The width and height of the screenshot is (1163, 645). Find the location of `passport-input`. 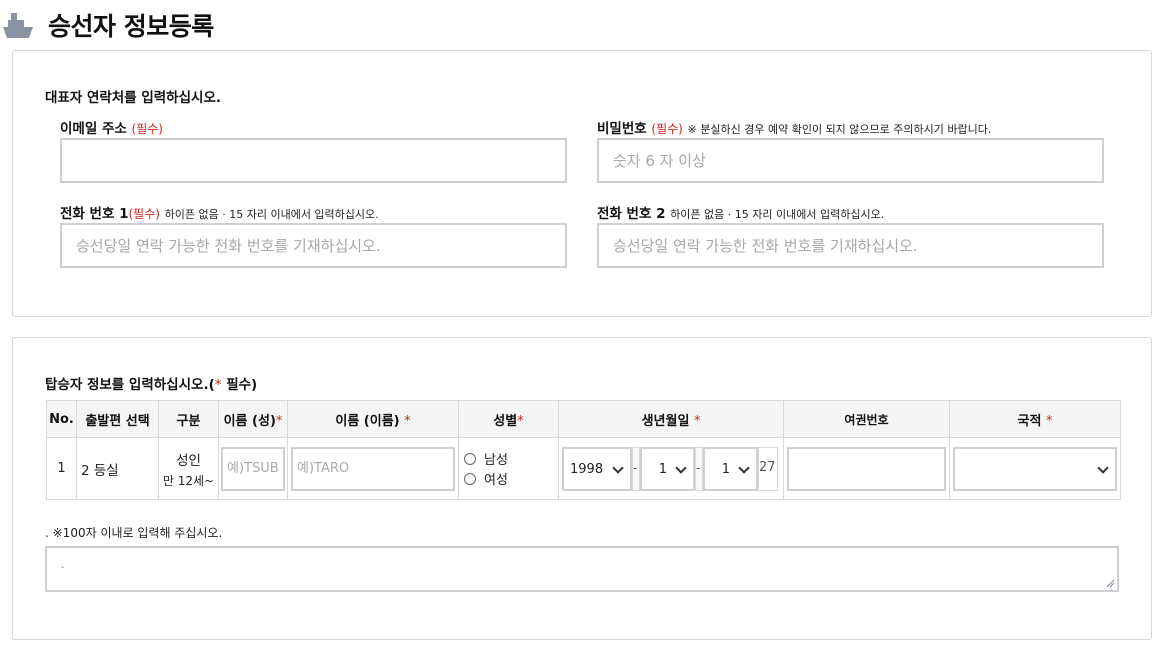

passport-input is located at coordinates (866, 468).